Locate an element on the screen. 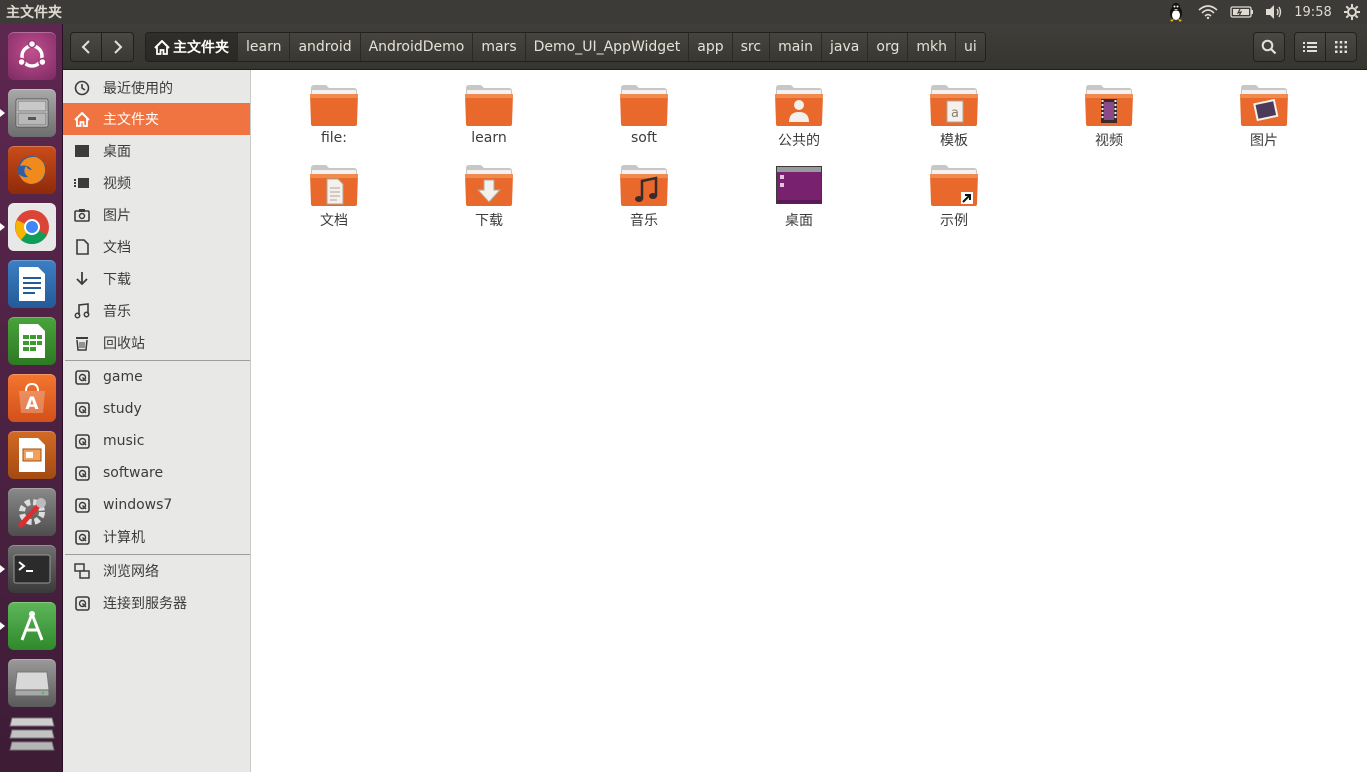 The image size is (1367, 772). sidebar-item-home: 主文件夹 is located at coordinates (156, 119).